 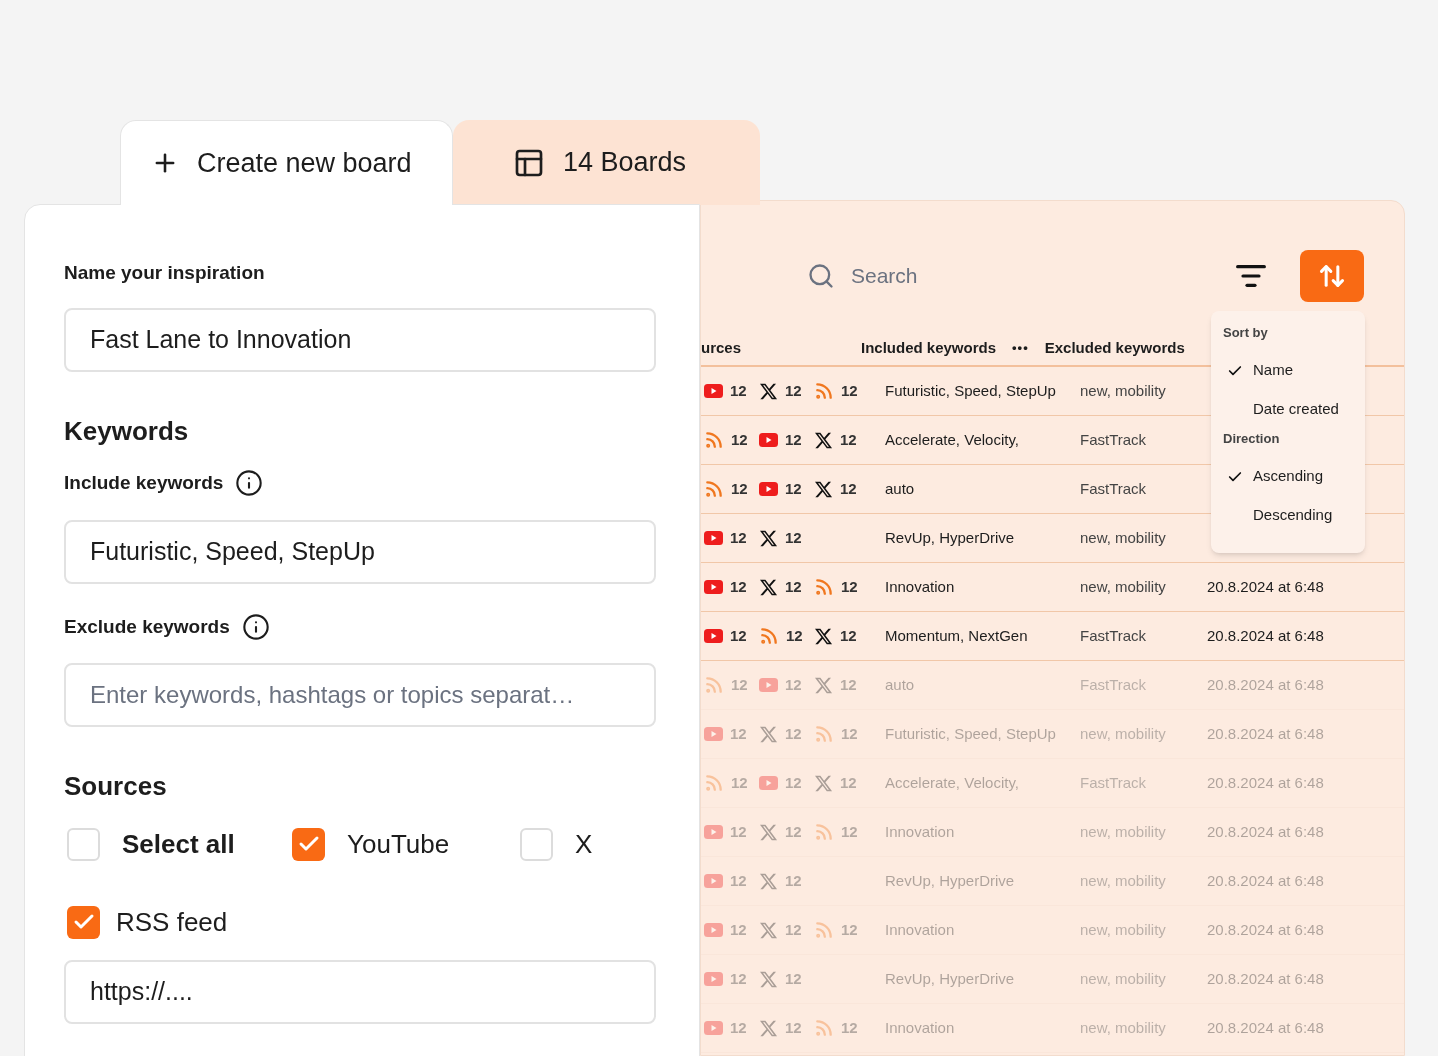 What do you see at coordinates (1251, 439) in the screenshot?
I see `menu-heading: Direction` at bounding box center [1251, 439].